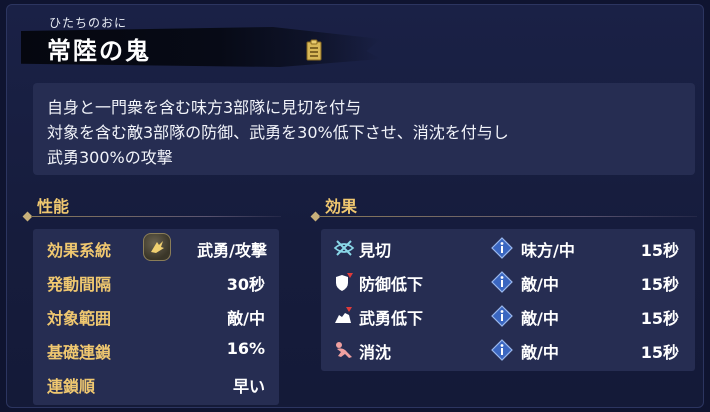  What do you see at coordinates (88, 23) in the screenshot?
I see `title-furigana: ひたちのおに` at bounding box center [88, 23].